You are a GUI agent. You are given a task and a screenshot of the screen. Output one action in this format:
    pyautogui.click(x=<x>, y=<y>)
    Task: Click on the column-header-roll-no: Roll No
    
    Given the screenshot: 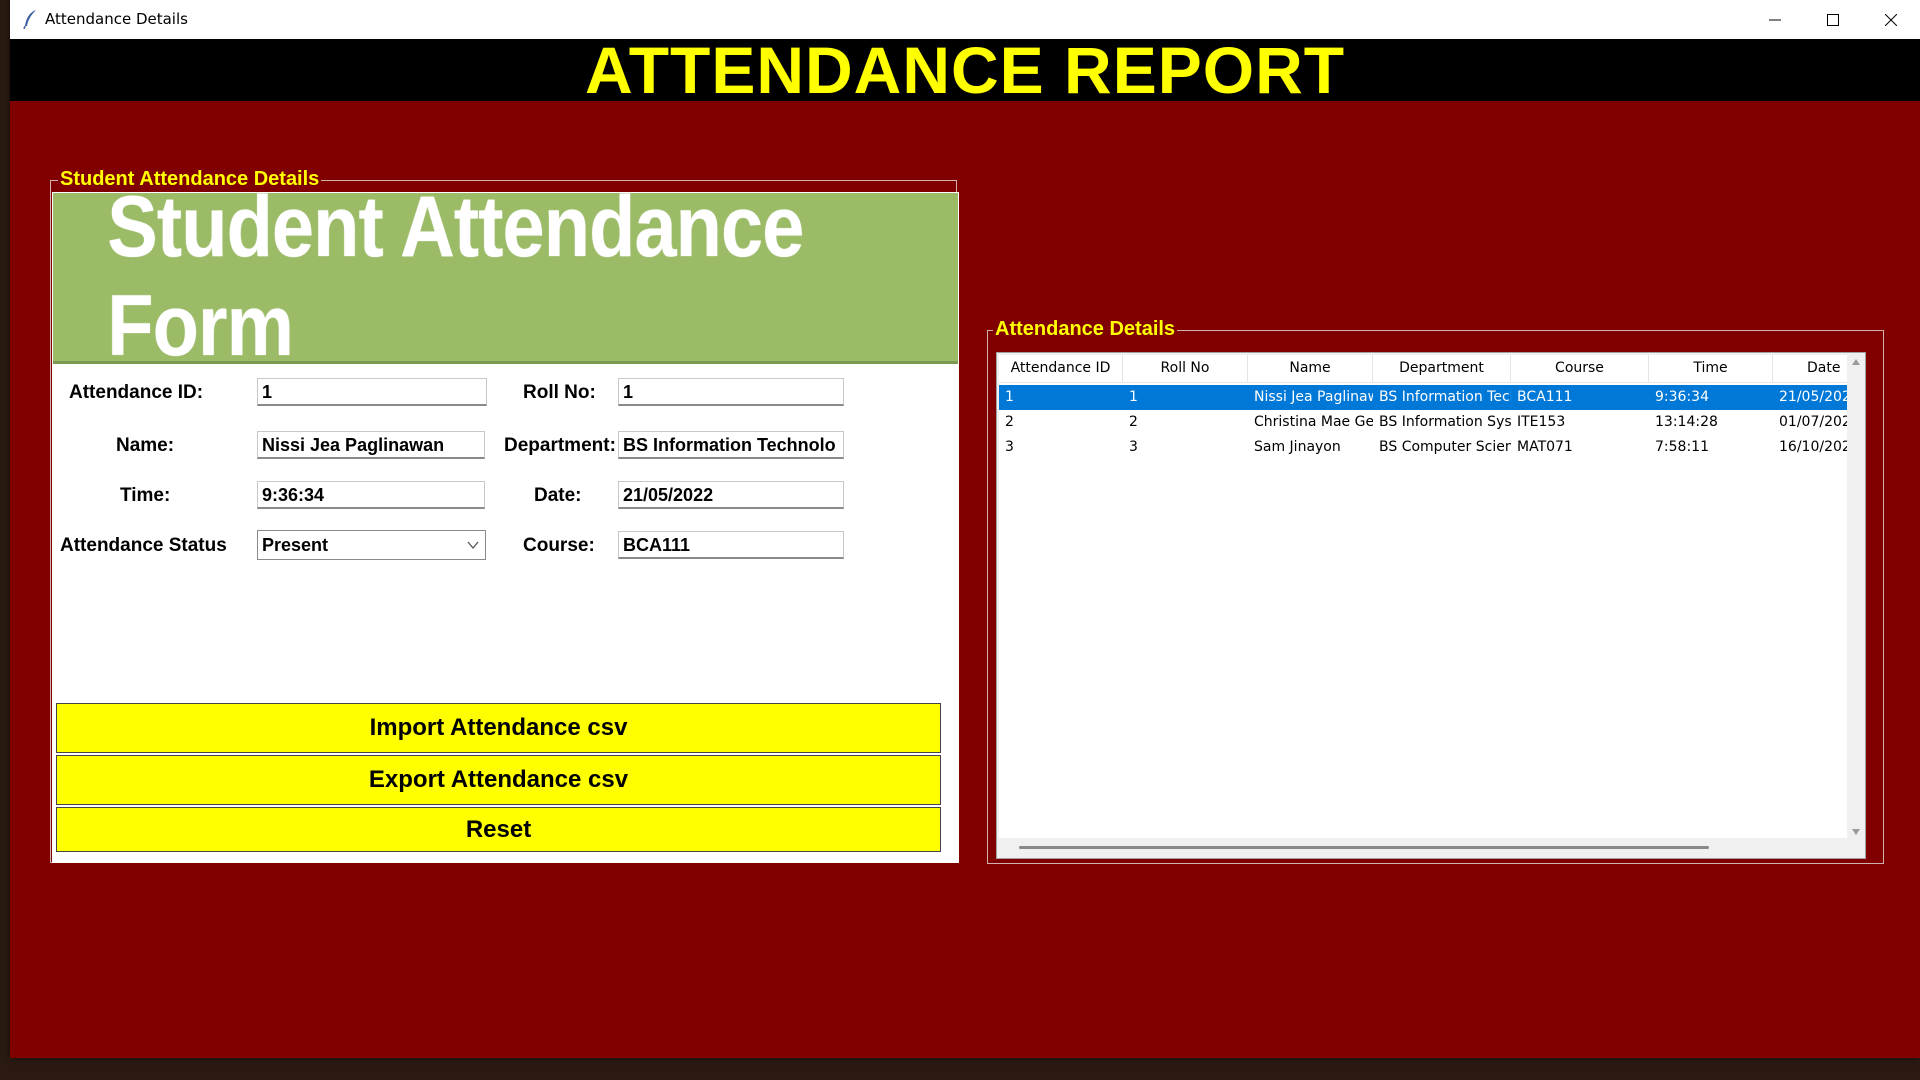 What is the action you would take?
    pyautogui.click(x=1185, y=368)
    